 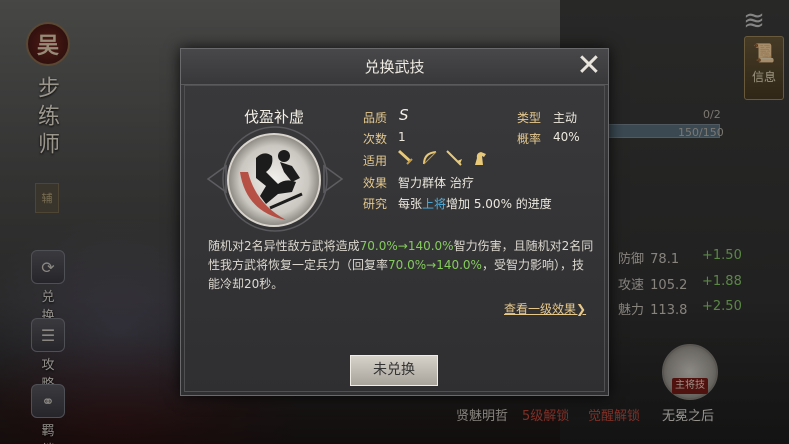 I want to click on research-label: 研究, so click(x=375, y=204).